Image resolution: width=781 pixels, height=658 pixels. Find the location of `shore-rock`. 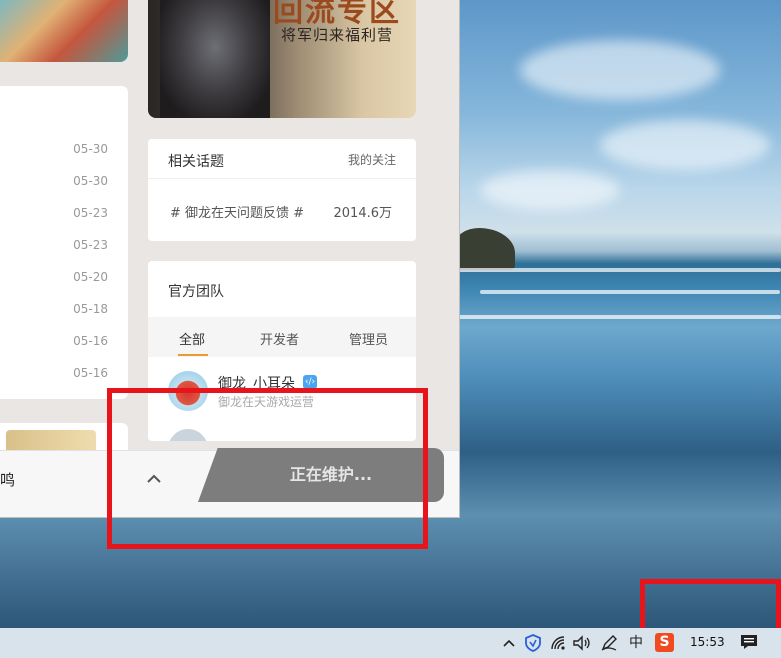

shore-rock is located at coordinates (485, 249).